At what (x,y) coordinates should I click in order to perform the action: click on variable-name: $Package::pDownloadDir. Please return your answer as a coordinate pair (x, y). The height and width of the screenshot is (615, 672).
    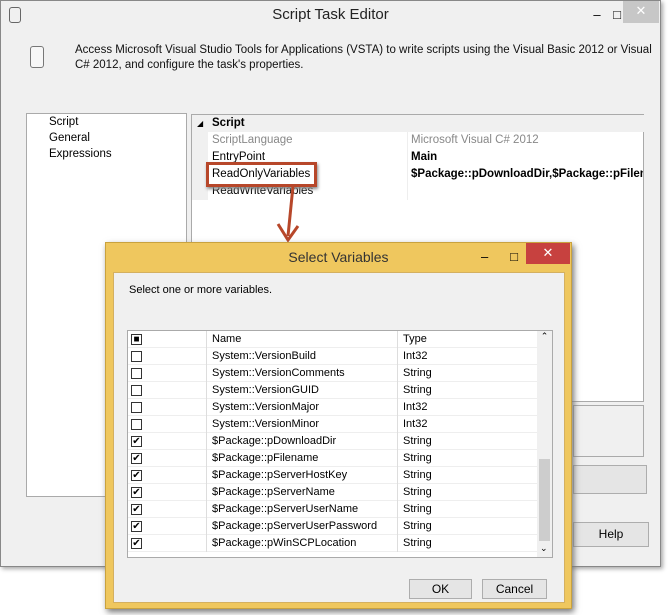
    Looking at the image, I should click on (274, 441).